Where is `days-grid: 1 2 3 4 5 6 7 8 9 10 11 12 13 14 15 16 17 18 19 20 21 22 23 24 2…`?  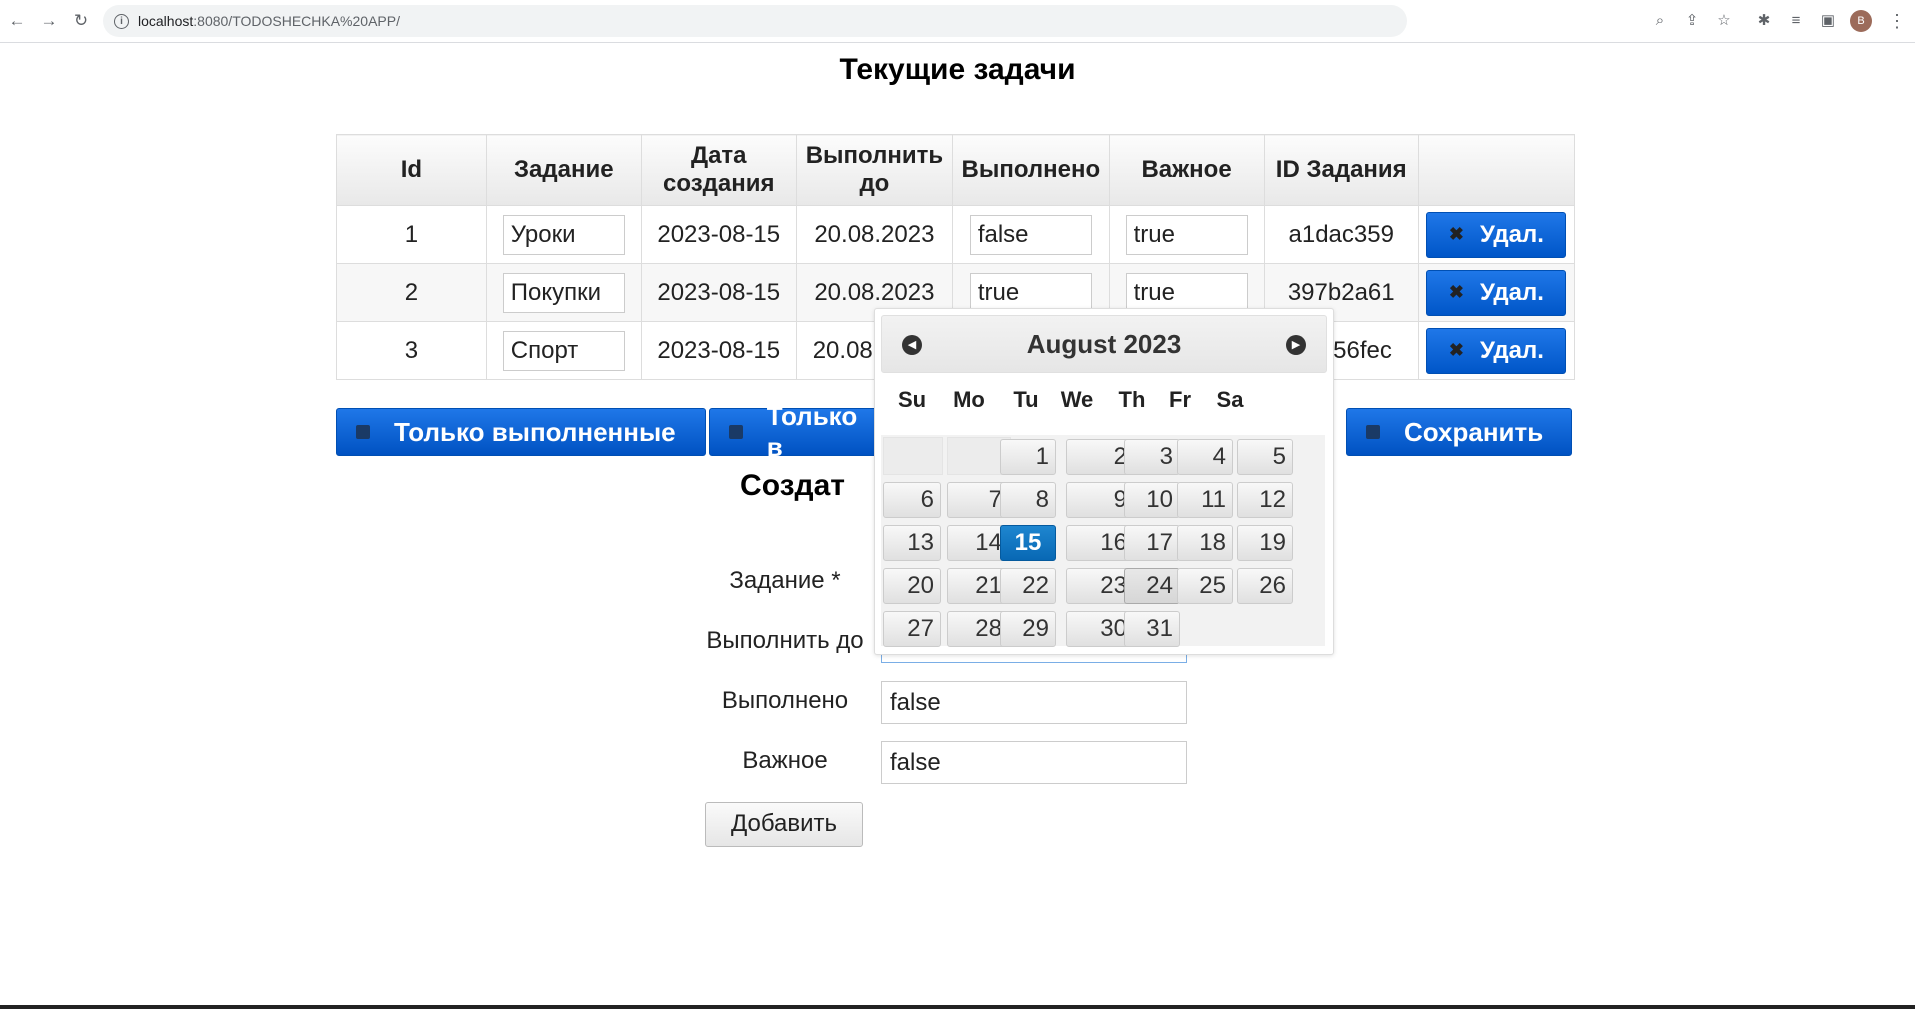
days-grid: 1 2 3 4 5 6 7 8 9 10 11 12 13 14 15 16 17 18 19 20 21 22 23 24 2… is located at coordinates (1103, 541).